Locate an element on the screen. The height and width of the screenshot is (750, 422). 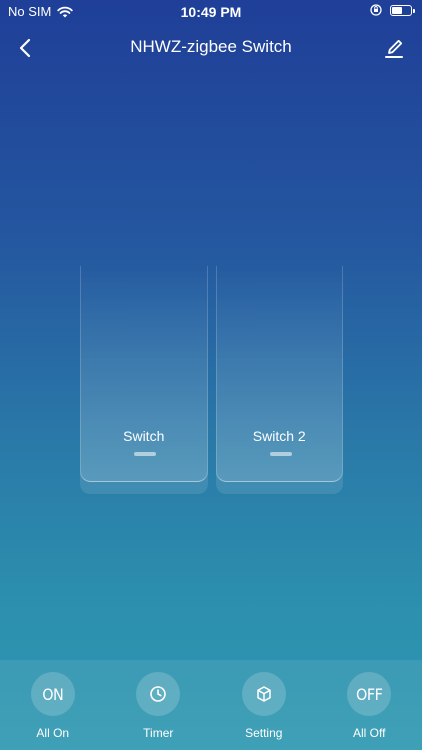
status-right-group is located at coordinates (392, 10).